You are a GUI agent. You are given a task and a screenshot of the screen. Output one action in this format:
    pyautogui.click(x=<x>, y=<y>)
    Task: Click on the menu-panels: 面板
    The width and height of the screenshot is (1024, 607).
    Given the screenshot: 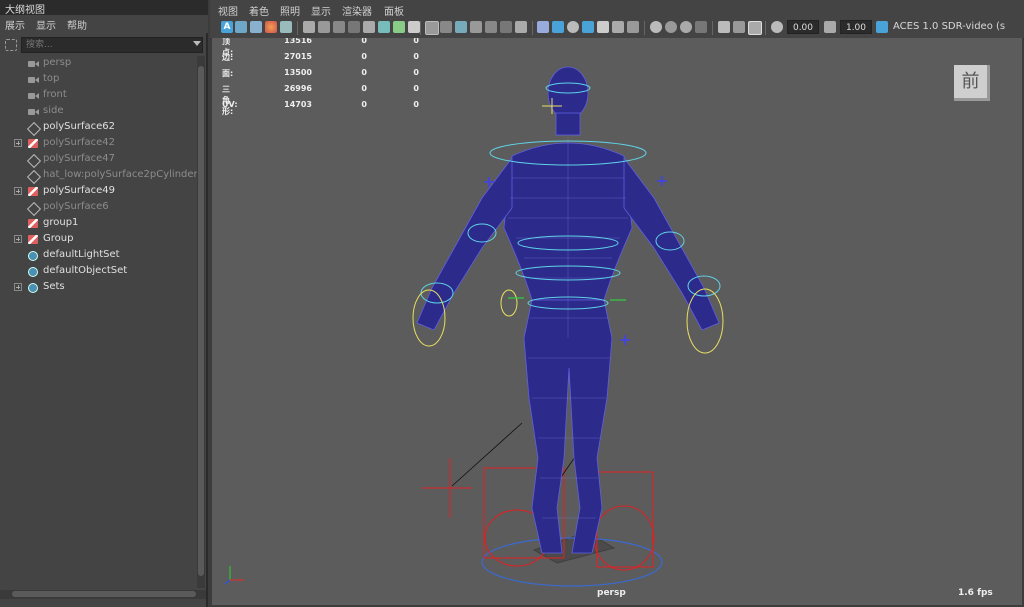 What is the action you would take?
    pyautogui.click(x=394, y=10)
    